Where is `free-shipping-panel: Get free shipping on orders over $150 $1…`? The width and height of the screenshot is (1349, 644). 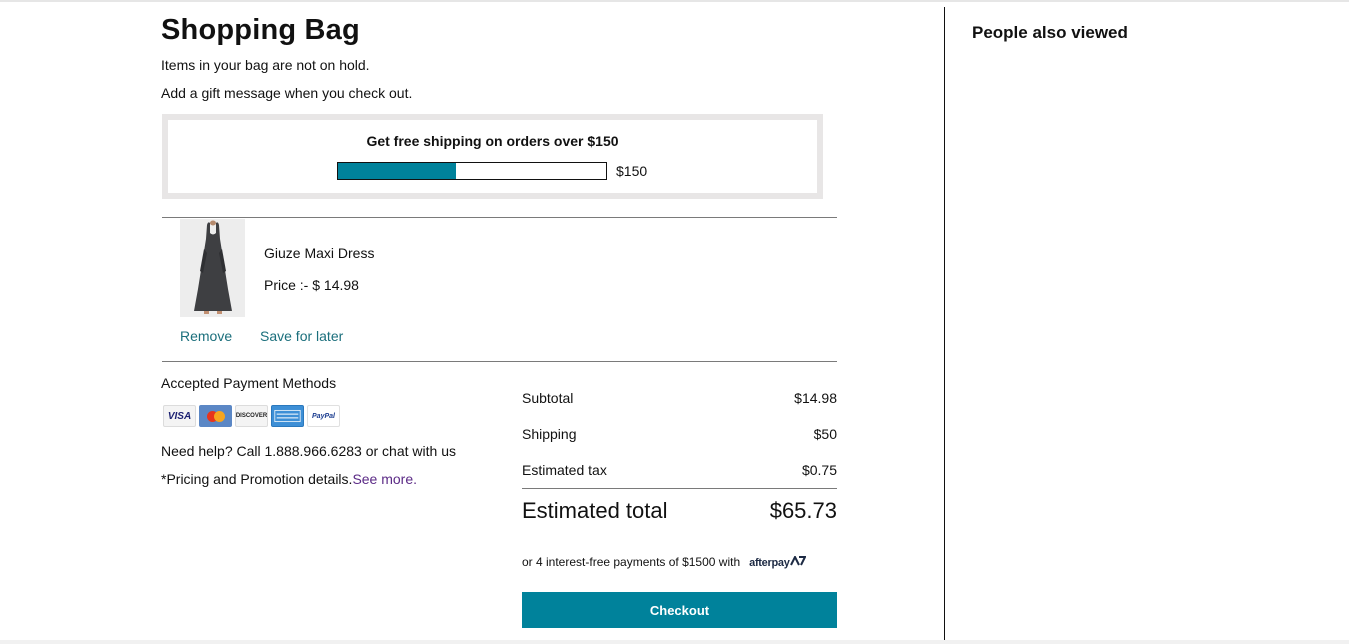
free-shipping-panel: Get free shipping on orders over $150 $1… is located at coordinates (492, 156).